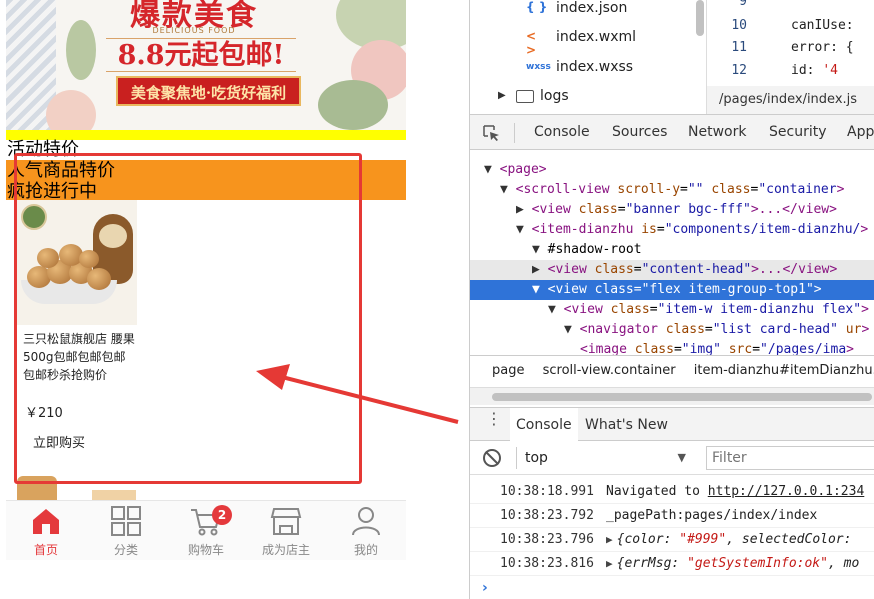 This screenshot has height=599, width=874. Describe the element at coordinates (784, 370) in the screenshot. I see `breadcrumb-item-dianzhu: item-dianzhu#itemDianzhu.m` at that location.